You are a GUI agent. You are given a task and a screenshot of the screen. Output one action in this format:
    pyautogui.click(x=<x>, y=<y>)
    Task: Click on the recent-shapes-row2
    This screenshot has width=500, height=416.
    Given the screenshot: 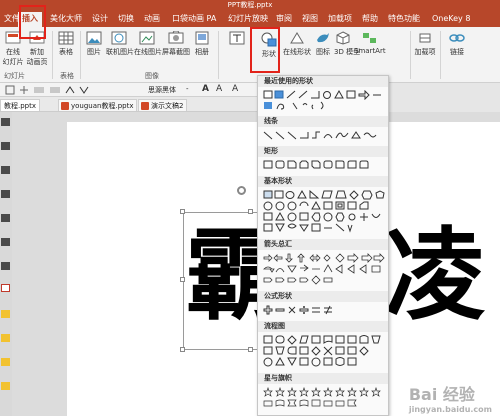 What is the action you would take?
    pyautogui.click(x=294, y=105)
    